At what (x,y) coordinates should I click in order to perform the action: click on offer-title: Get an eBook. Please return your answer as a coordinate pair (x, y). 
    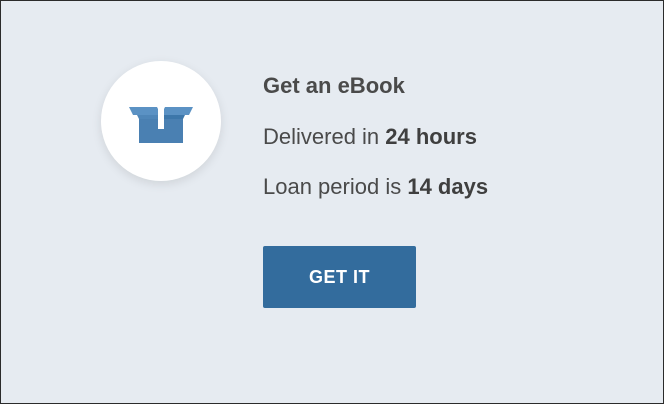
    Looking at the image, I should click on (334, 85).